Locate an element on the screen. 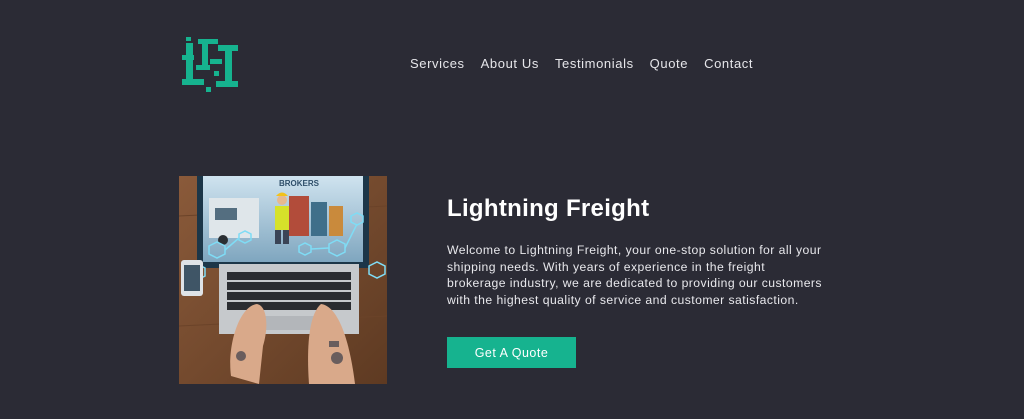 This screenshot has width=1024, height=419. get-quote-button: Get A Quote is located at coordinates (511, 352).